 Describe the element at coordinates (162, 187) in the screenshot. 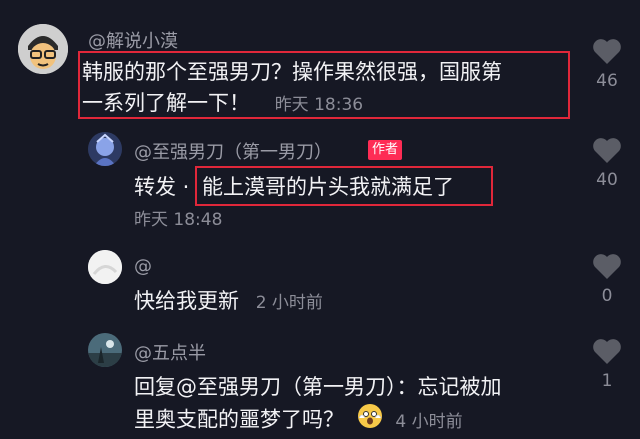

I see `reply-prefix: 转发 ·` at that location.